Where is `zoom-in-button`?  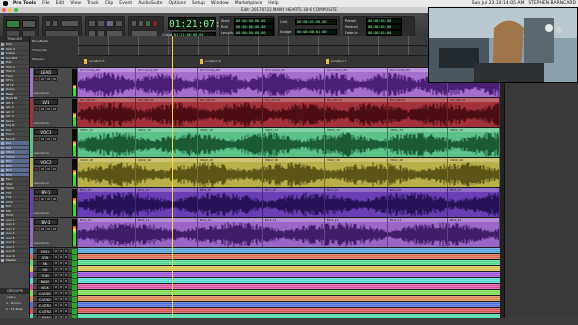
zoom-in-button is located at coordinates (55, 23).